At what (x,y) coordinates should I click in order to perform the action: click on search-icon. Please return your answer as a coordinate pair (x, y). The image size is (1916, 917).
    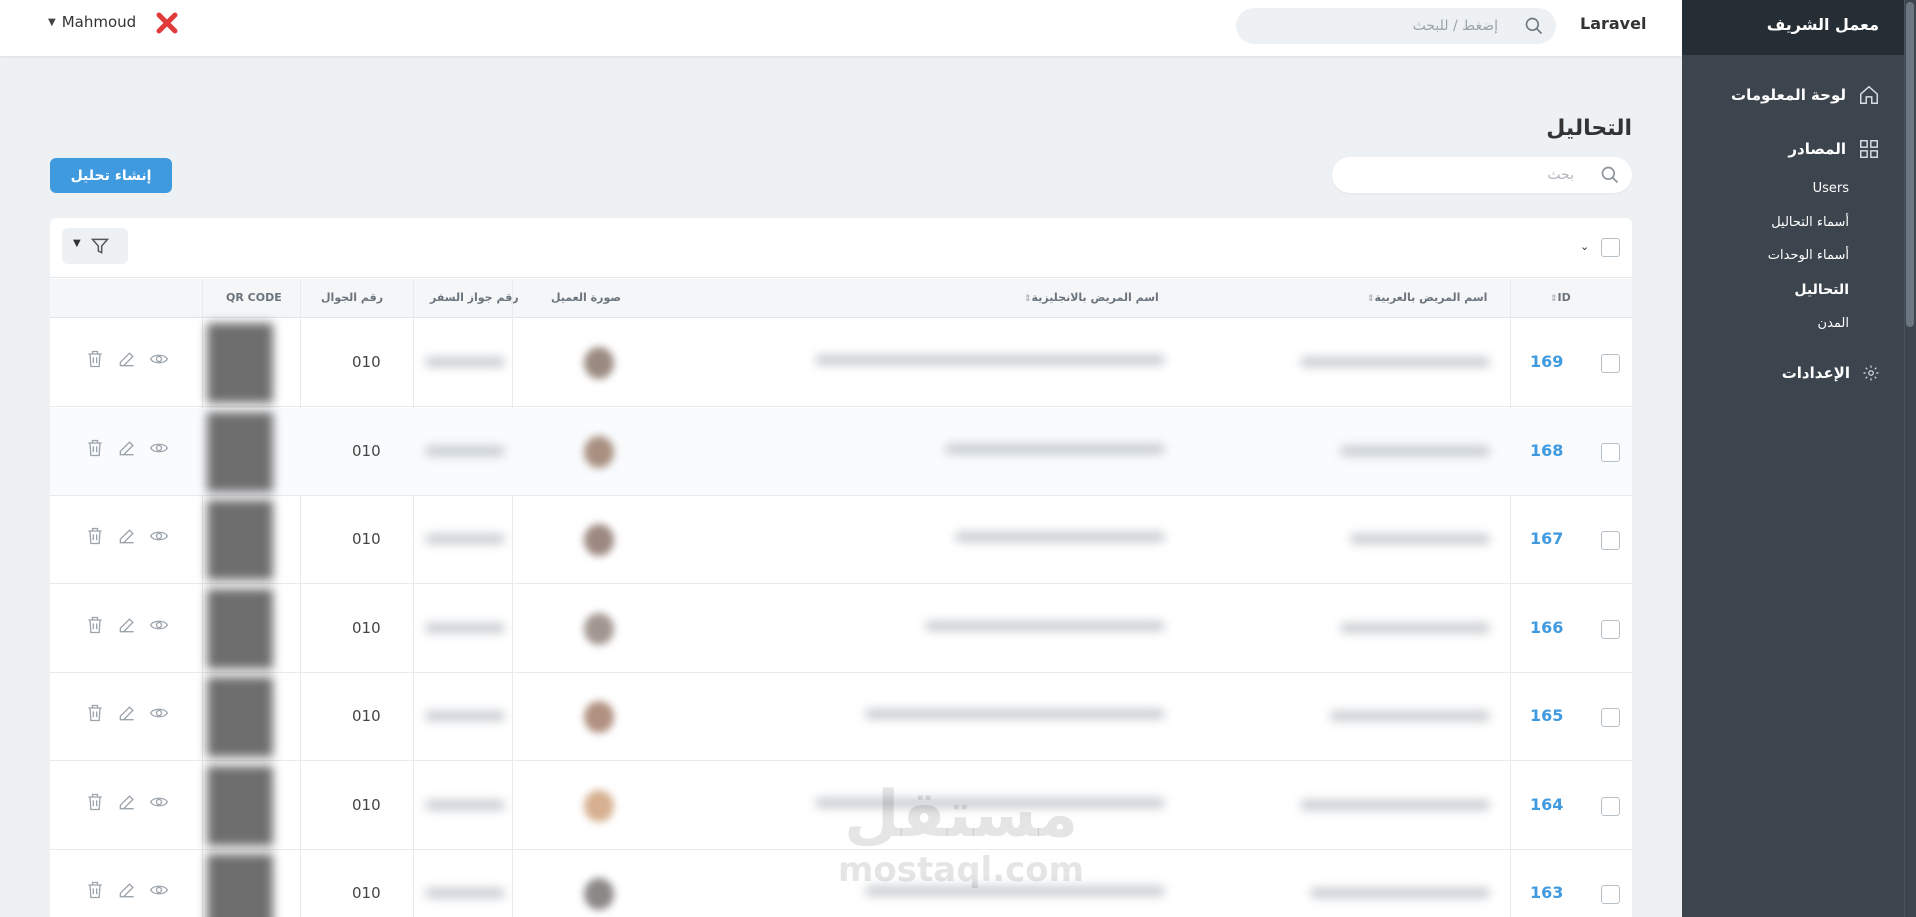
    Looking at the image, I should click on (1534, 26).